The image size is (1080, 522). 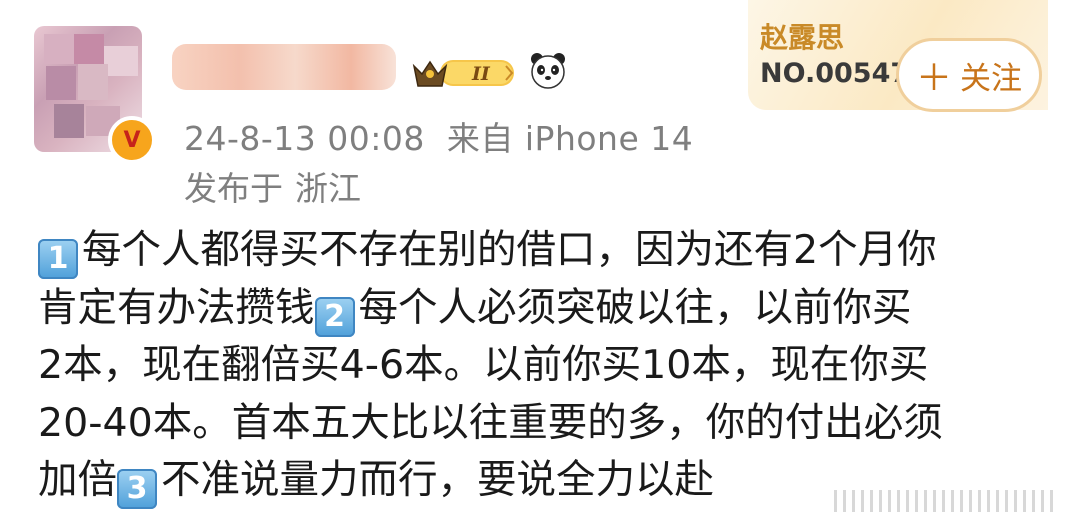 What do you see at coordinates (950, 501) in the screenshot?
I see `watermark` at bounding box center [950, 501].